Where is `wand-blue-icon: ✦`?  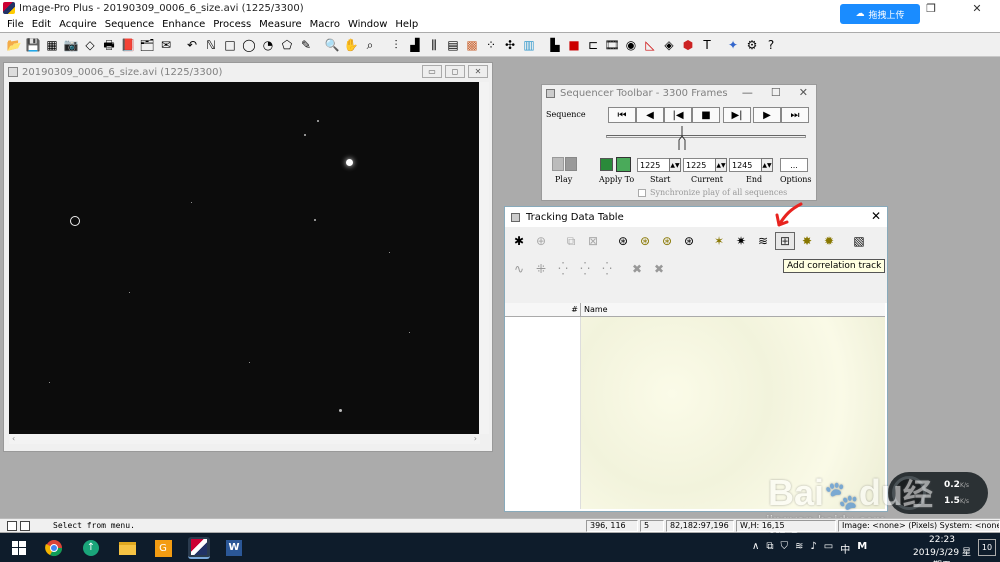
wand-blue-icon: ✦ is located at coordinates (733, 45).